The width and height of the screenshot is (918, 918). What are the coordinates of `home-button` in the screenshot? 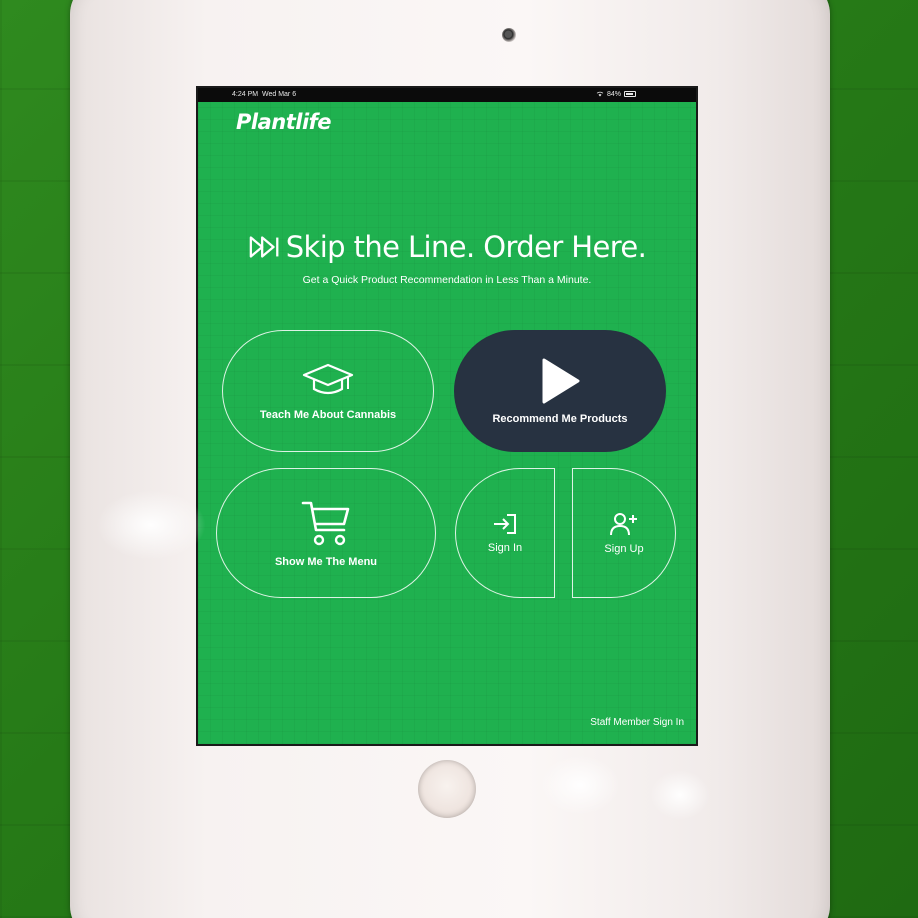 It's located at (447, 789).